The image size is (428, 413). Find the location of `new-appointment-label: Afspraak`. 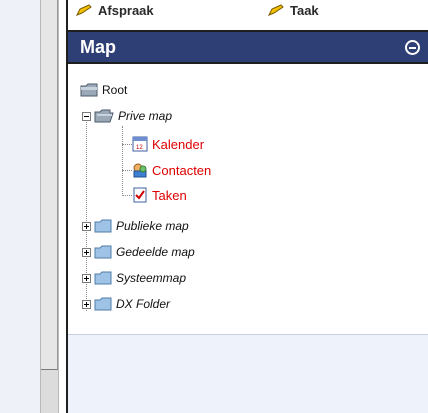

new-appointment-label: Afspraak is located at coordinates (126, 10).